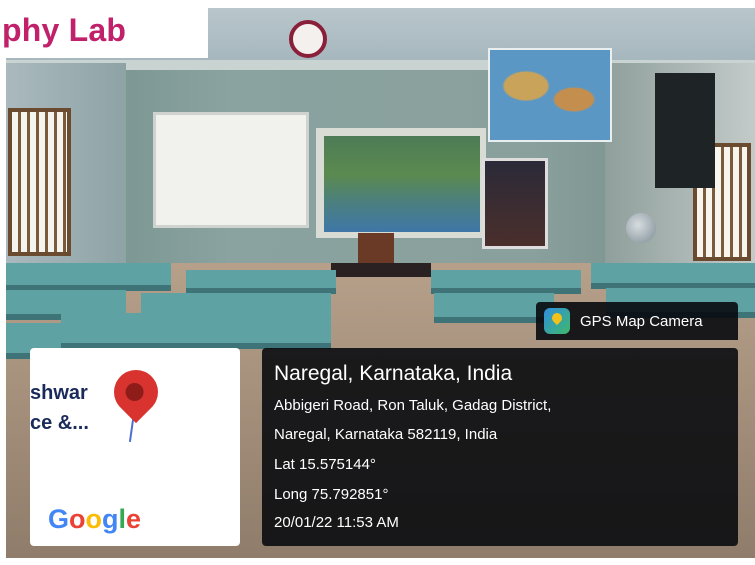 The width and height of the screenshot is (755, 565). I want to click on dark-board, so click(685, 130).